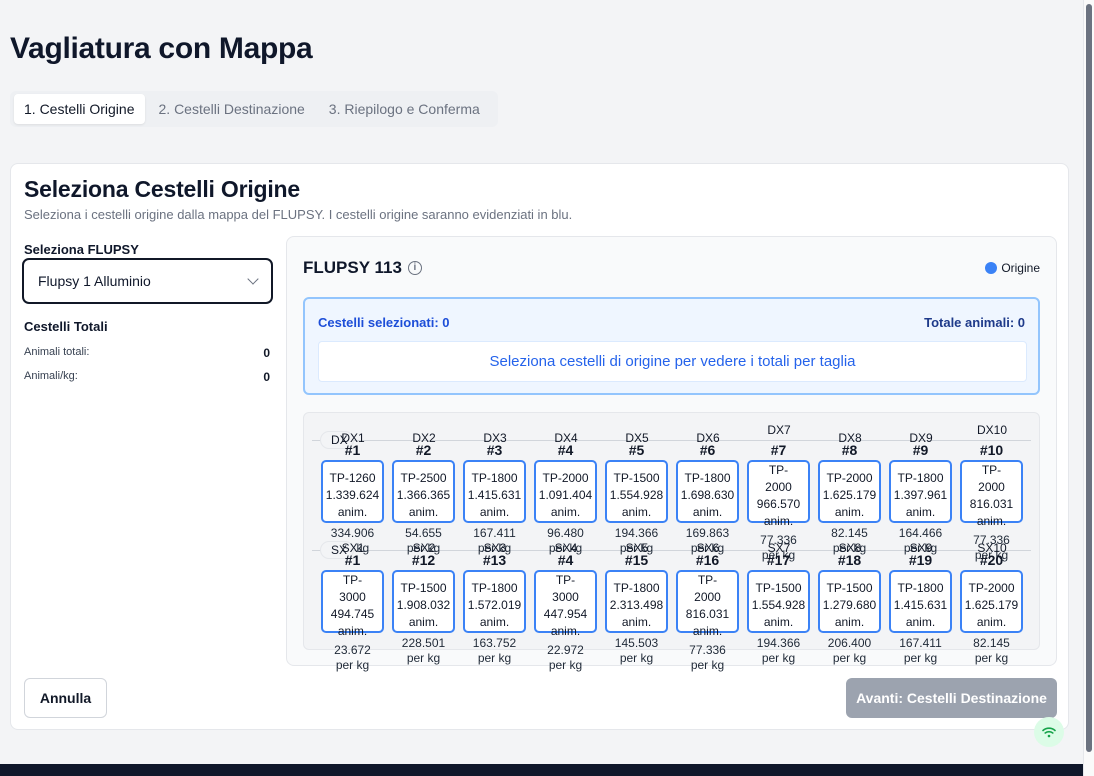 This screenshot has height=776, width=1094. Describe the element at coordinates (707, 495) in the screenshot. I see `basket-info-line: 1.698.630` at that location.